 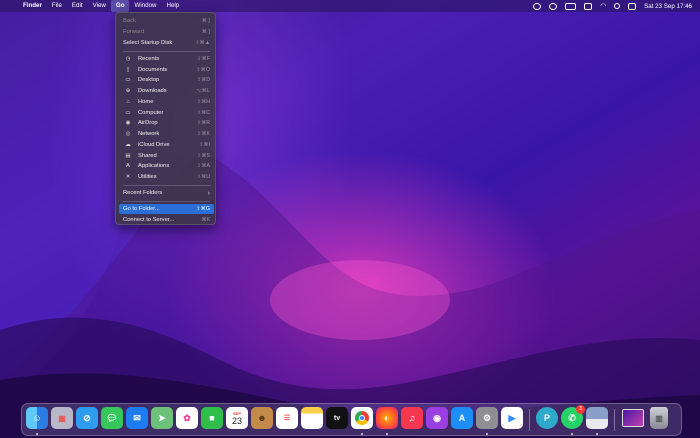 What do you see at coordinates (173, 6) in the screenshot?
I see `menu-help: Help` at bounding box center [173, 6].